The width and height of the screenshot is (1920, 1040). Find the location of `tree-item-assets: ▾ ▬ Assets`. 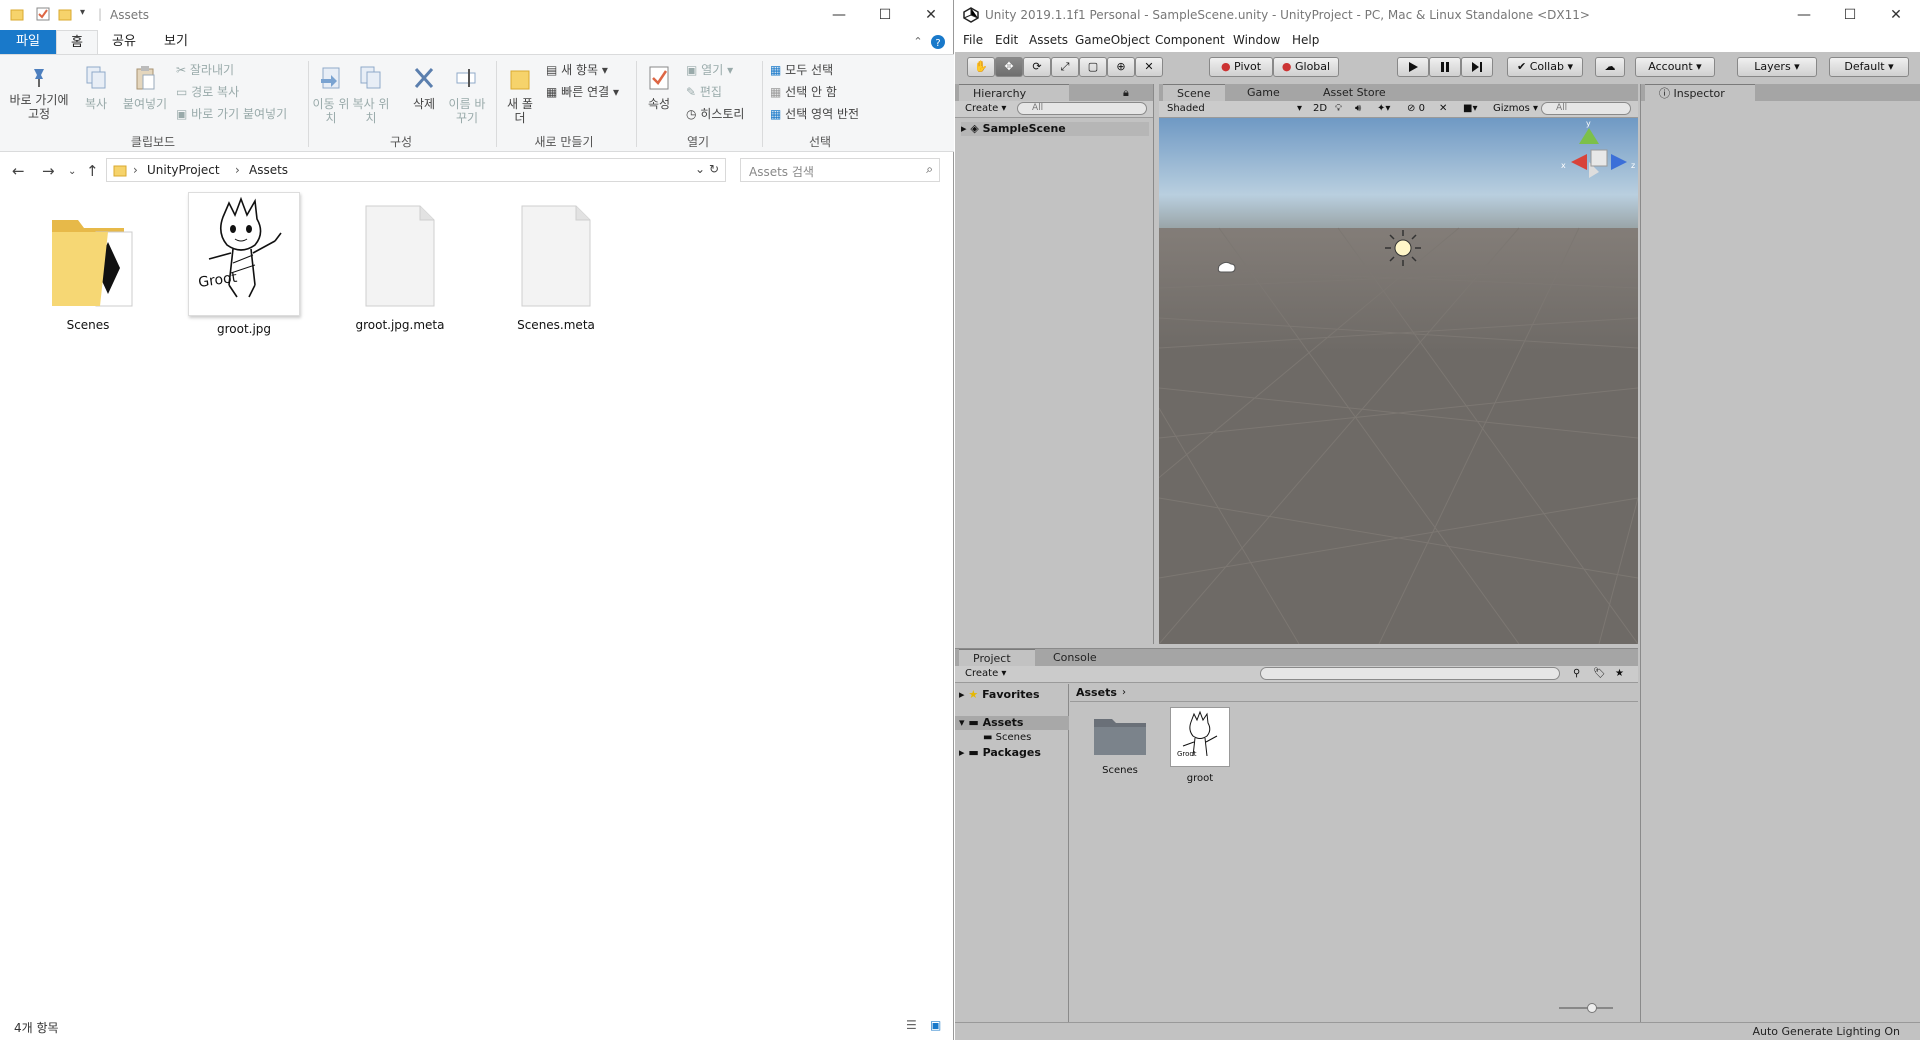

tree-item-assets: ▾ ▬ Assets is located at coordinates (1012, 723).